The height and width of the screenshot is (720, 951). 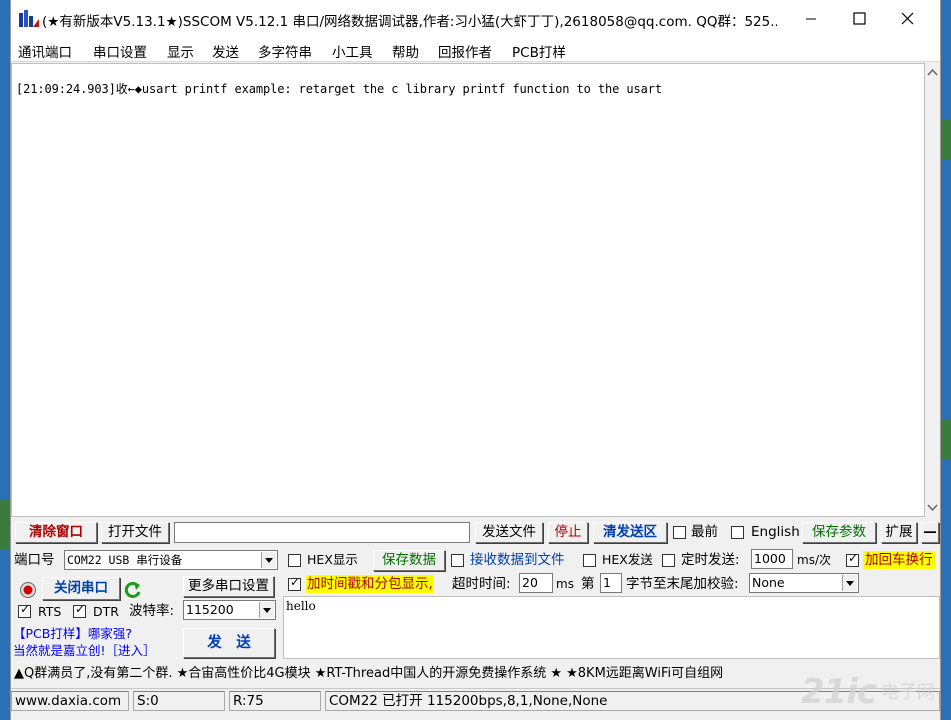 I want to click on menu-pcb: PCB打样, so click(x=539, y=51).